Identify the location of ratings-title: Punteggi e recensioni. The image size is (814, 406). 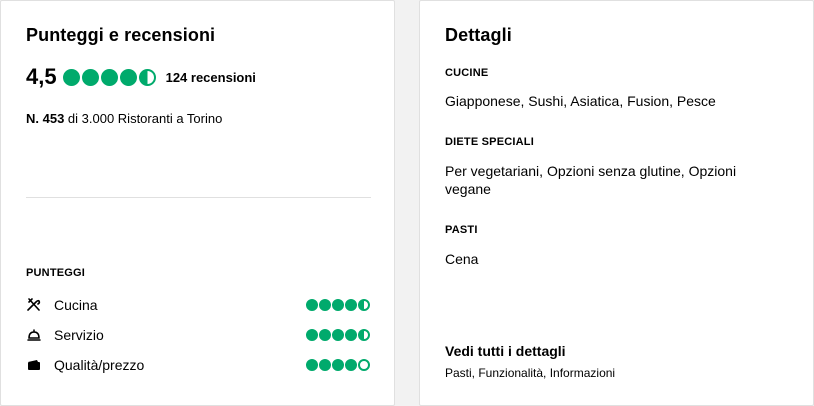
(121, 35).